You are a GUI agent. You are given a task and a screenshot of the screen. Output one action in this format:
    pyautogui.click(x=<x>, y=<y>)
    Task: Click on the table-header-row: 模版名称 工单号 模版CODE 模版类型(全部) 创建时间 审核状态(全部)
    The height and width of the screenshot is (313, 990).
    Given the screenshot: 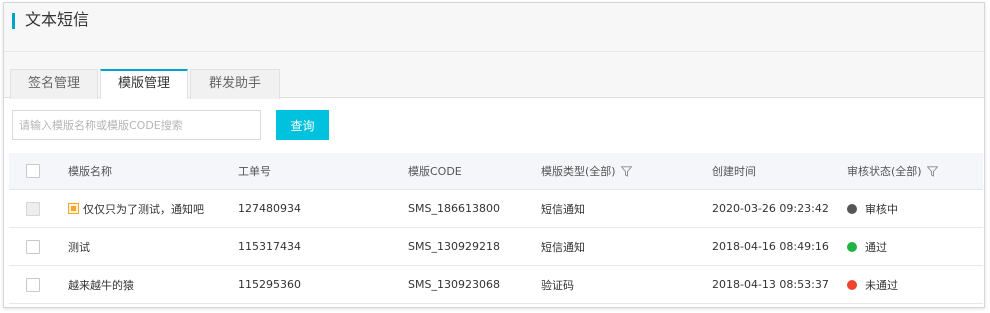 What is the action you would take?
    pyautogui.click(x=496, y=171)
    